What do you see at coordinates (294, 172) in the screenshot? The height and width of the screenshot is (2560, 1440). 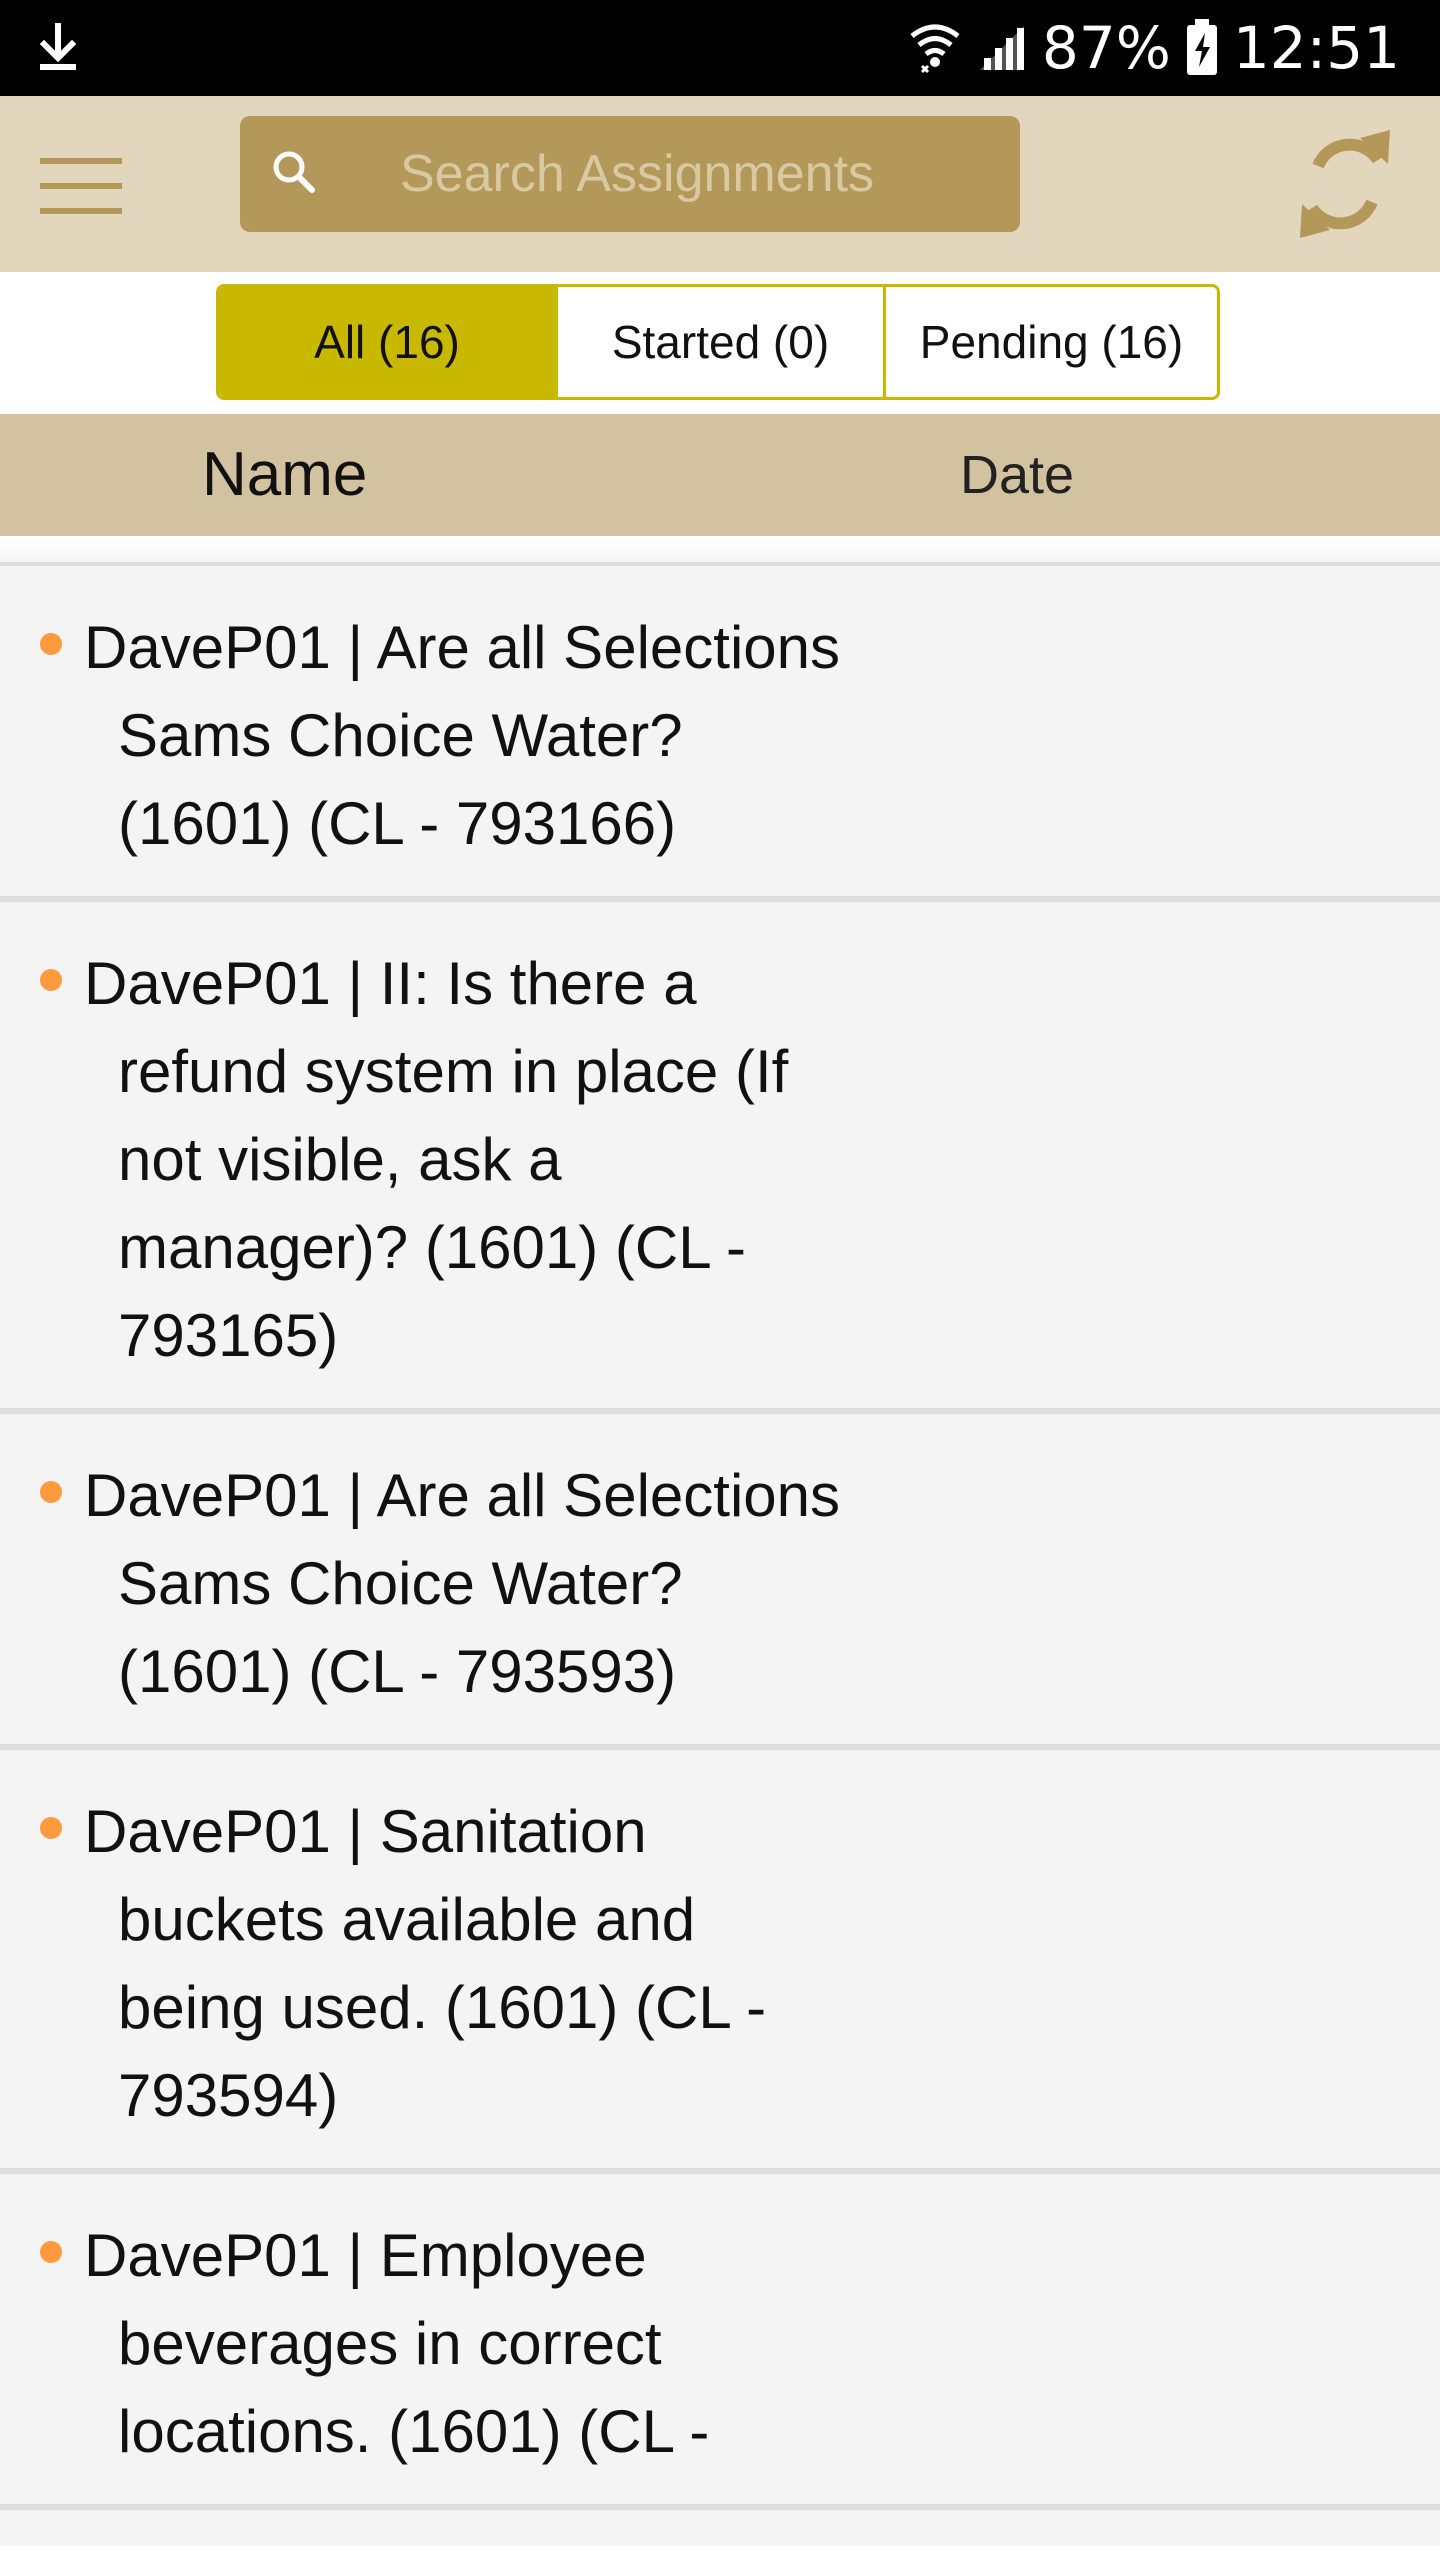 I see `search-icon` at bounding box center [294, 172].